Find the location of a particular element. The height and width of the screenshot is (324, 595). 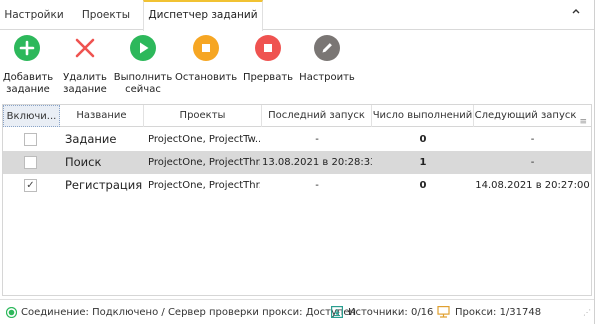

proxies-text: Прокси: 1/31748 is located at coordinates (498, 312).